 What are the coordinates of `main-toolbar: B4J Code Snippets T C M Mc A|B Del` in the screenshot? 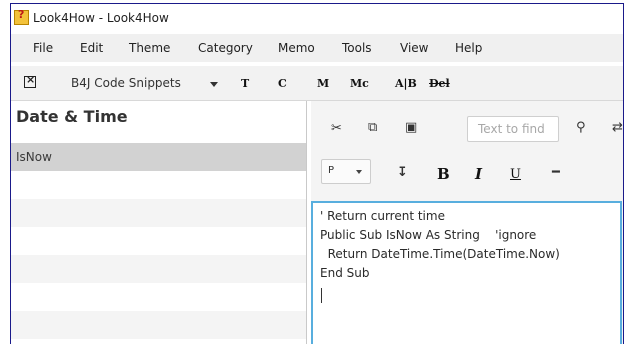 It's located at (317, 83).